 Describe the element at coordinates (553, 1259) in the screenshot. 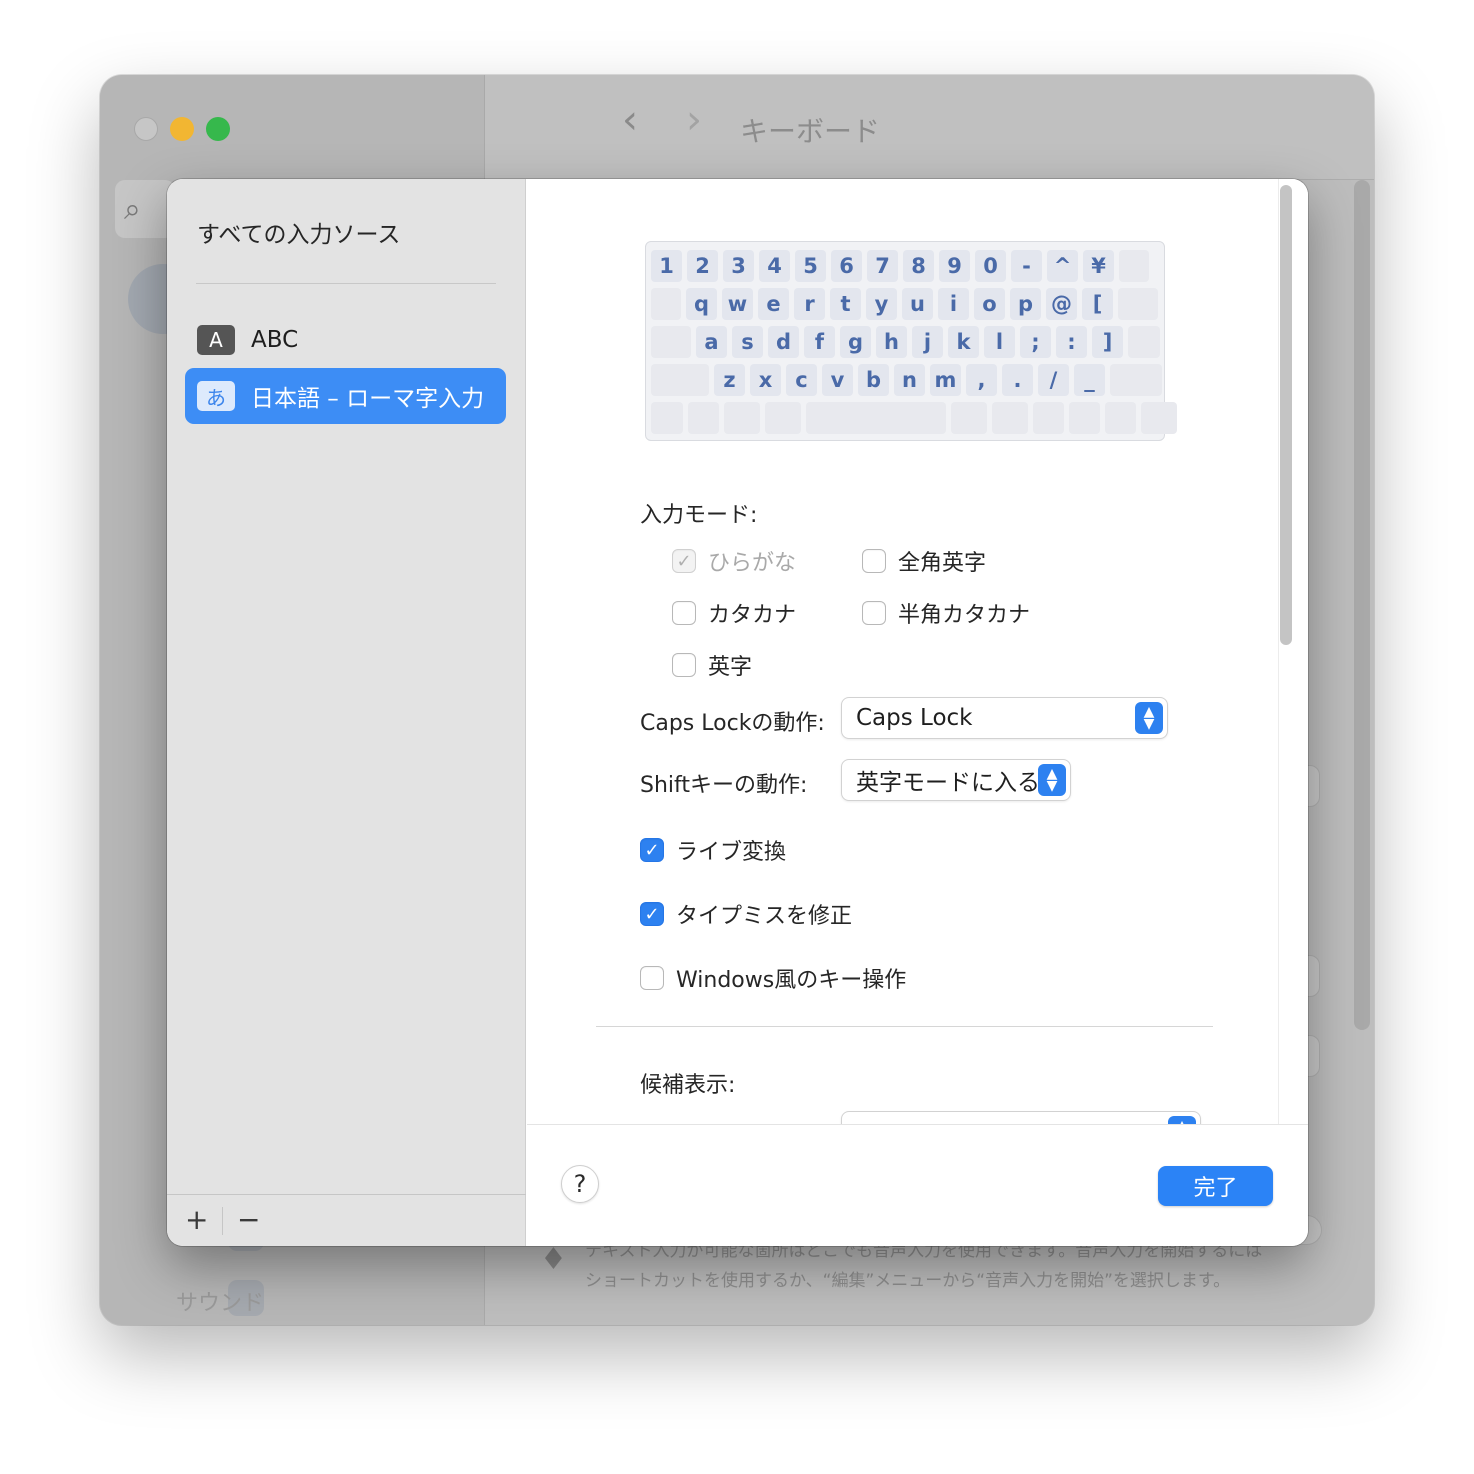

I see `microphone-icon: ♦` at that location.